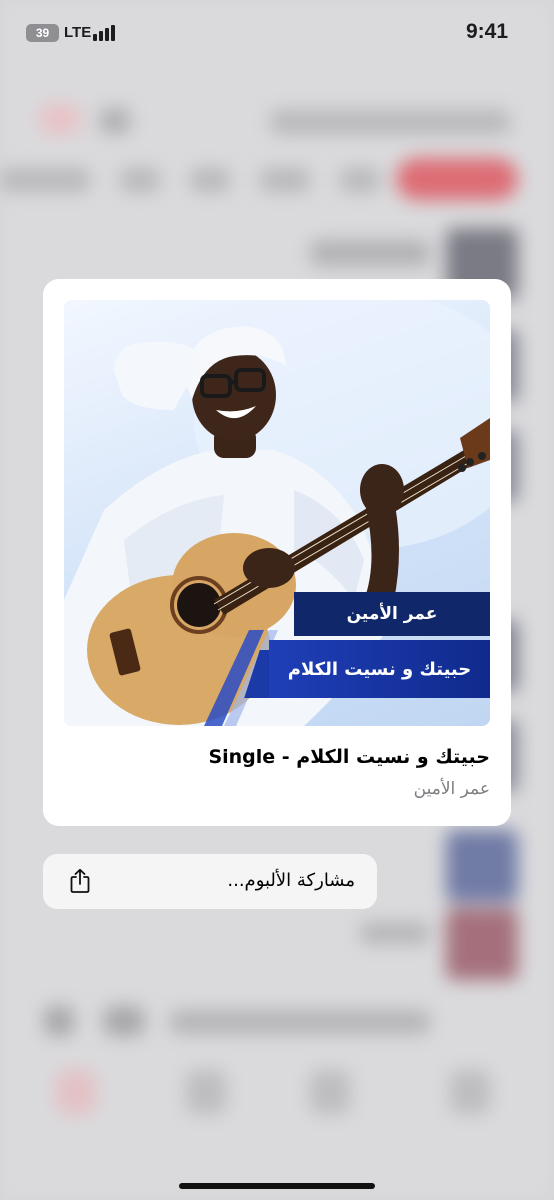  I want to click on signal-icon, so click(104, 33).